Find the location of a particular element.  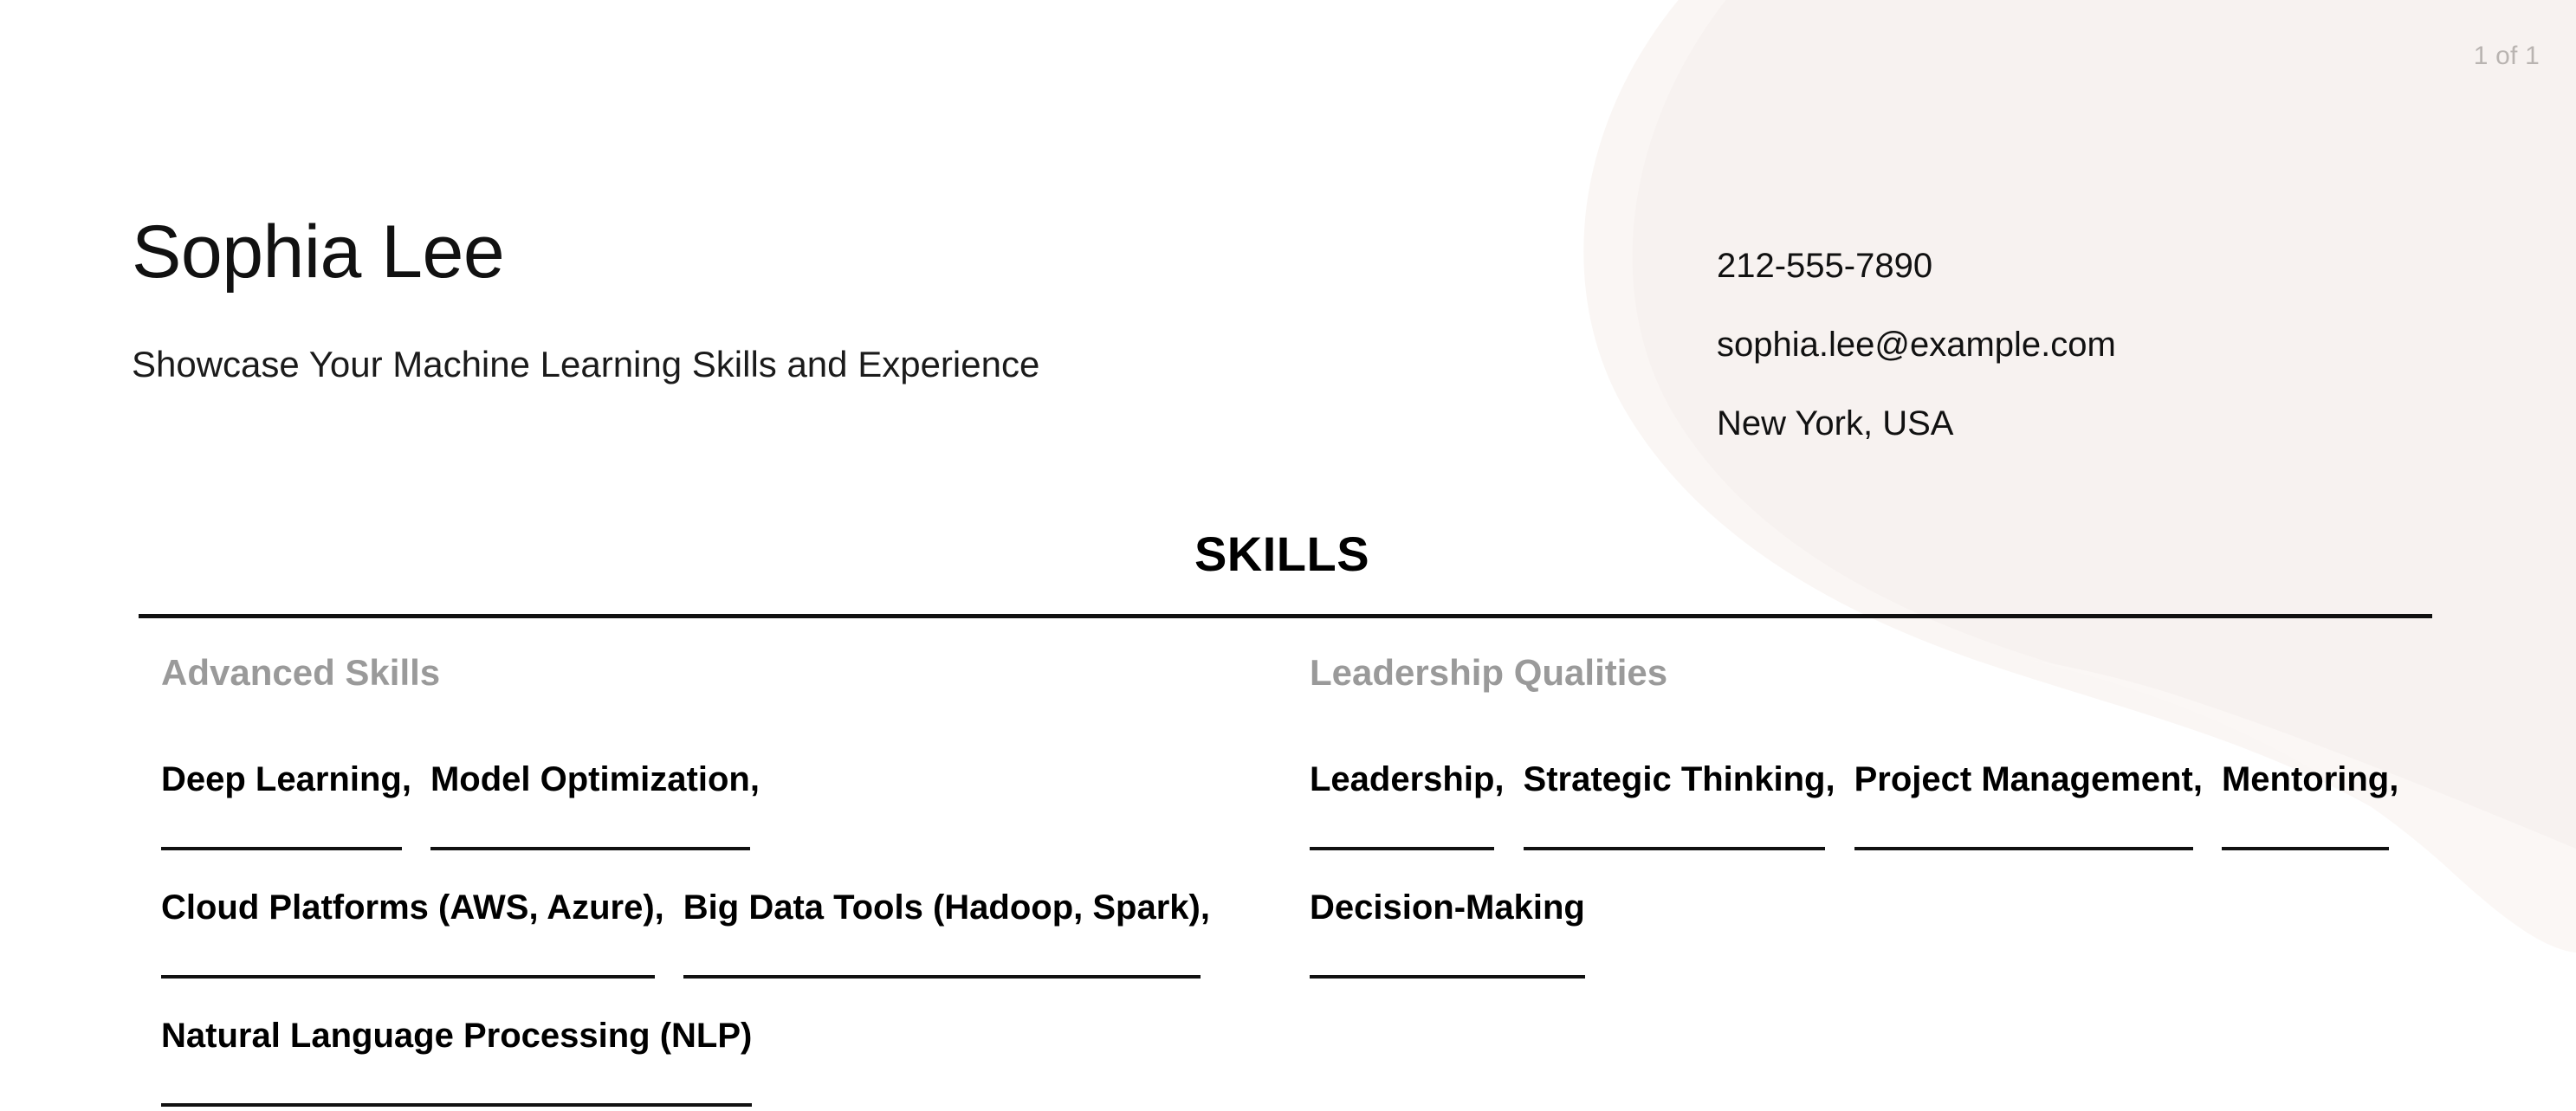

skill-name: Model Optimization is located at coordinates (590, 786).